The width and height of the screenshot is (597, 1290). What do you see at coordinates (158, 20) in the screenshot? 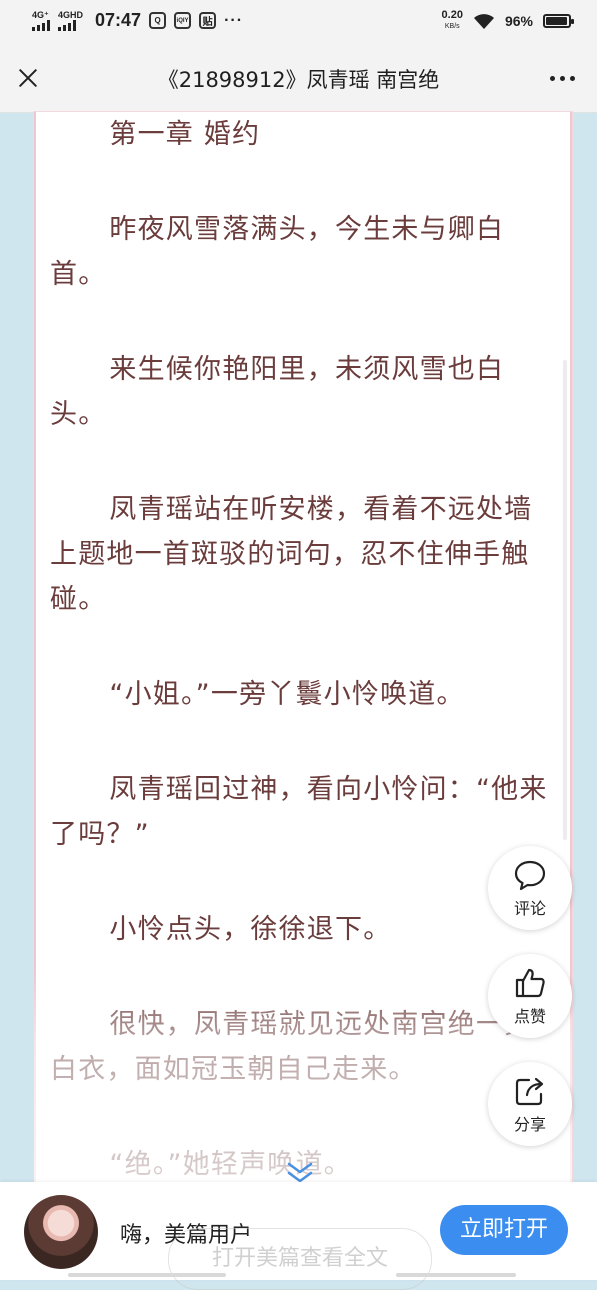
I see `notification-q-icon: Q` at bounding box center [158, 20].